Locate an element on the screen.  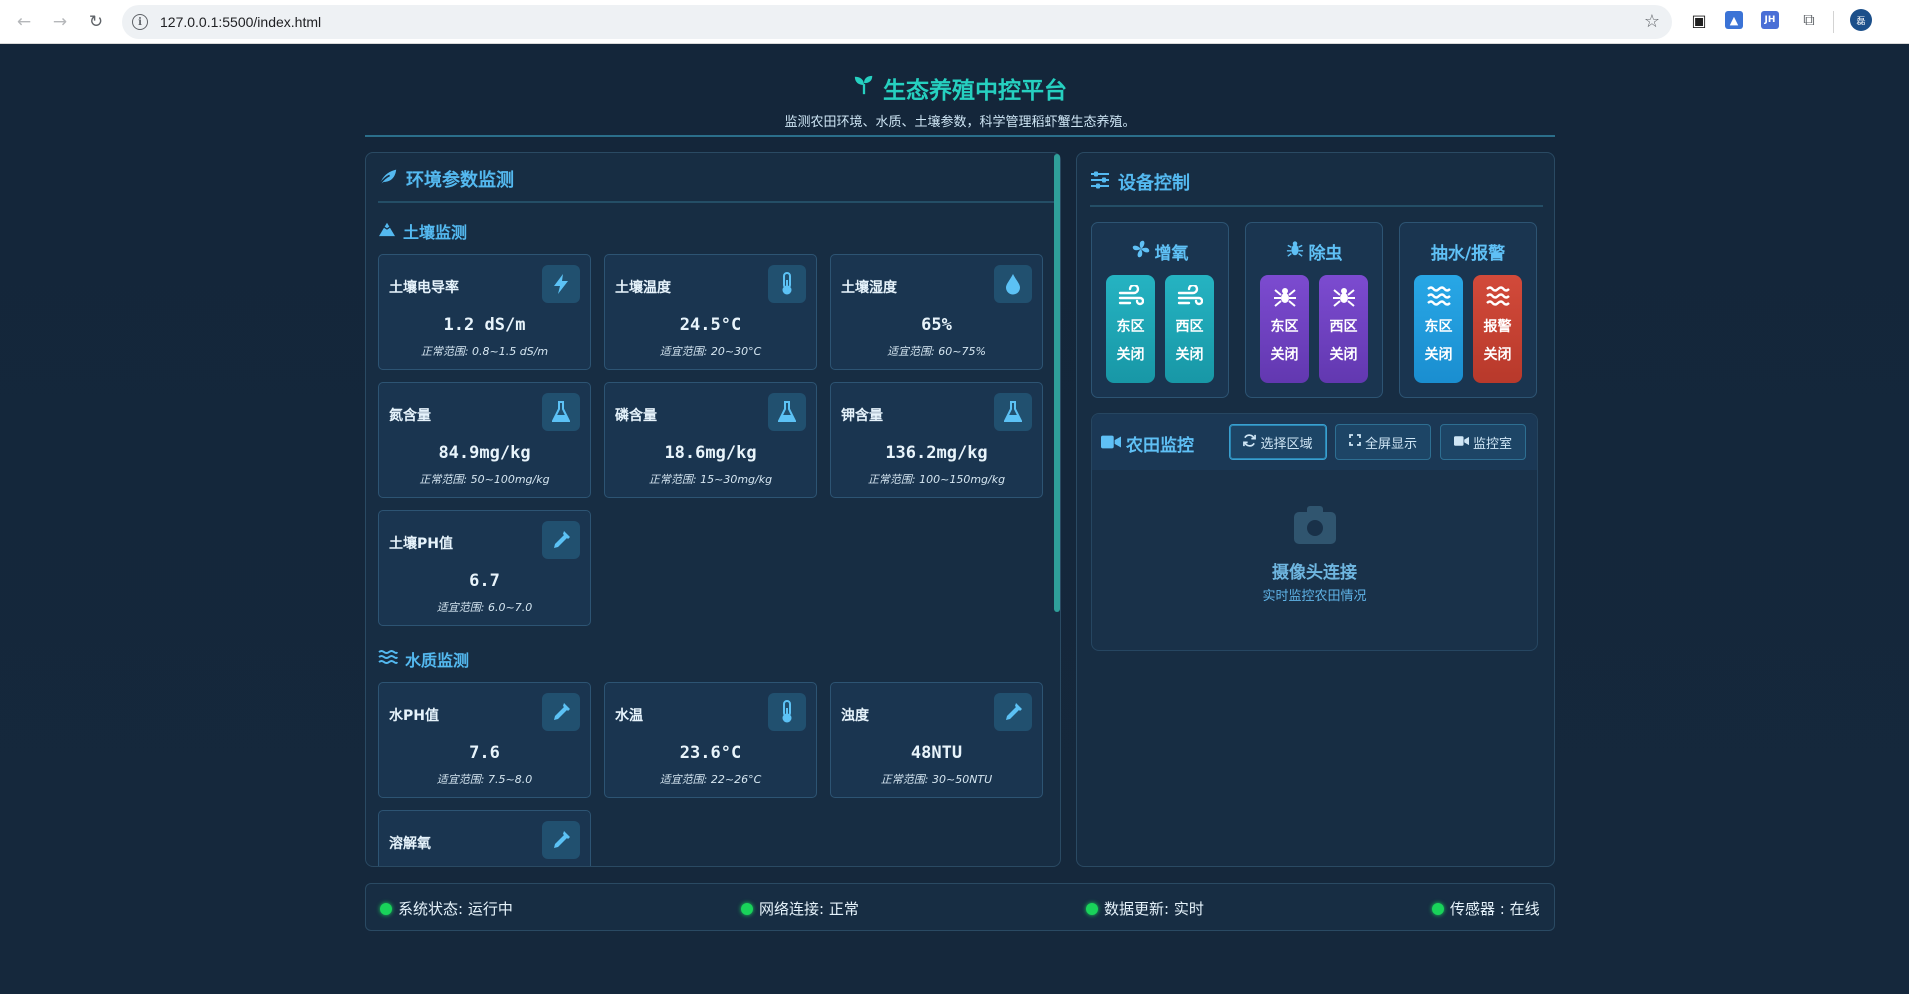
soil-title: 土壤监测 is located at coordinates (435, 232).